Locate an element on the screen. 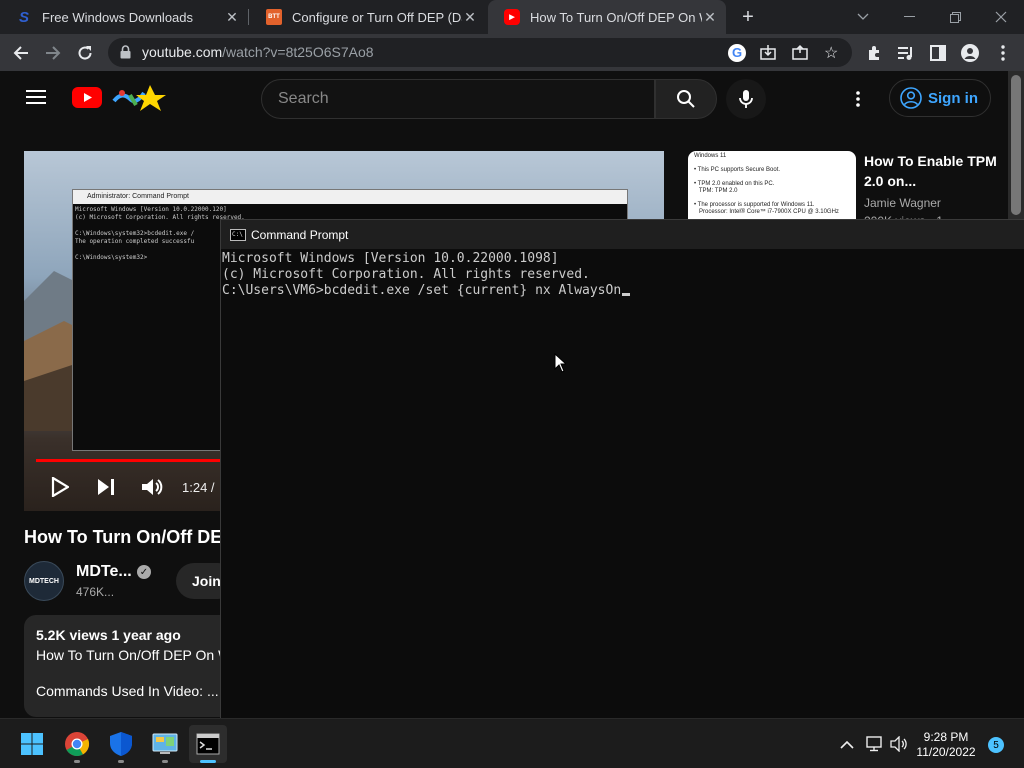 The height and width of the screenshot is (768, 1024). search-input: Search is located at coordinates (458, 99).